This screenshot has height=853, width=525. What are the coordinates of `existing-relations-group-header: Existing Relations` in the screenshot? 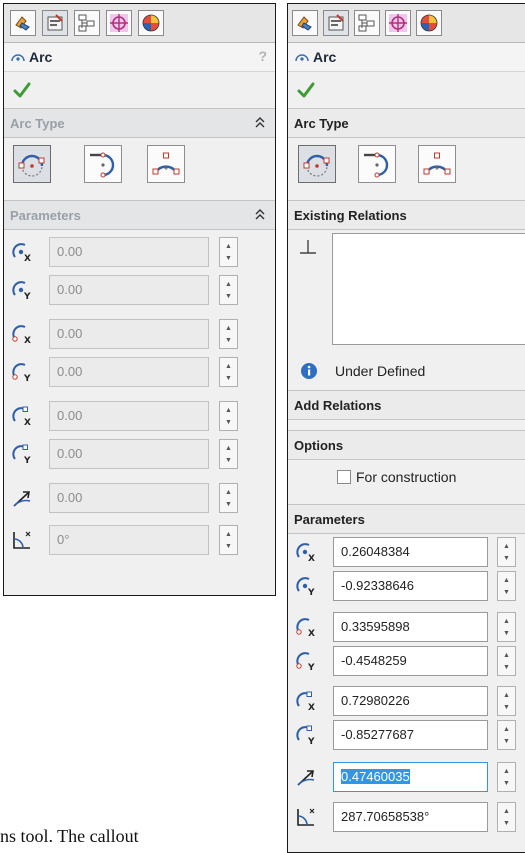 It's located at (406, 215).